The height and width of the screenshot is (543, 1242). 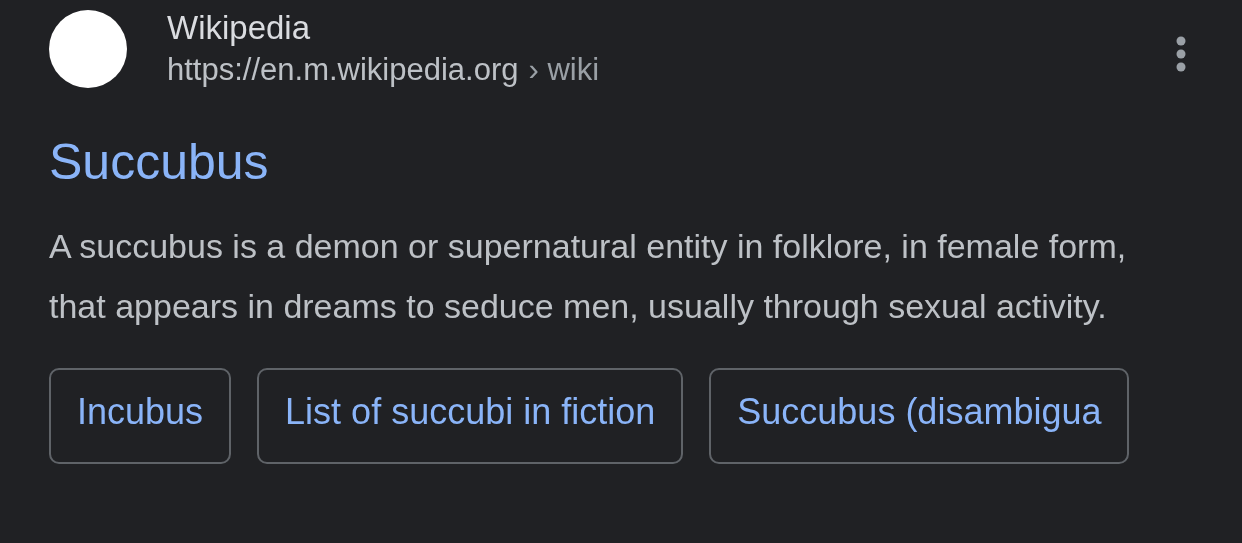 What do you see at coordinates (159, 162) in the screenshot?
I see `result-title-link: Succubus` at bounding box center [159, 162].